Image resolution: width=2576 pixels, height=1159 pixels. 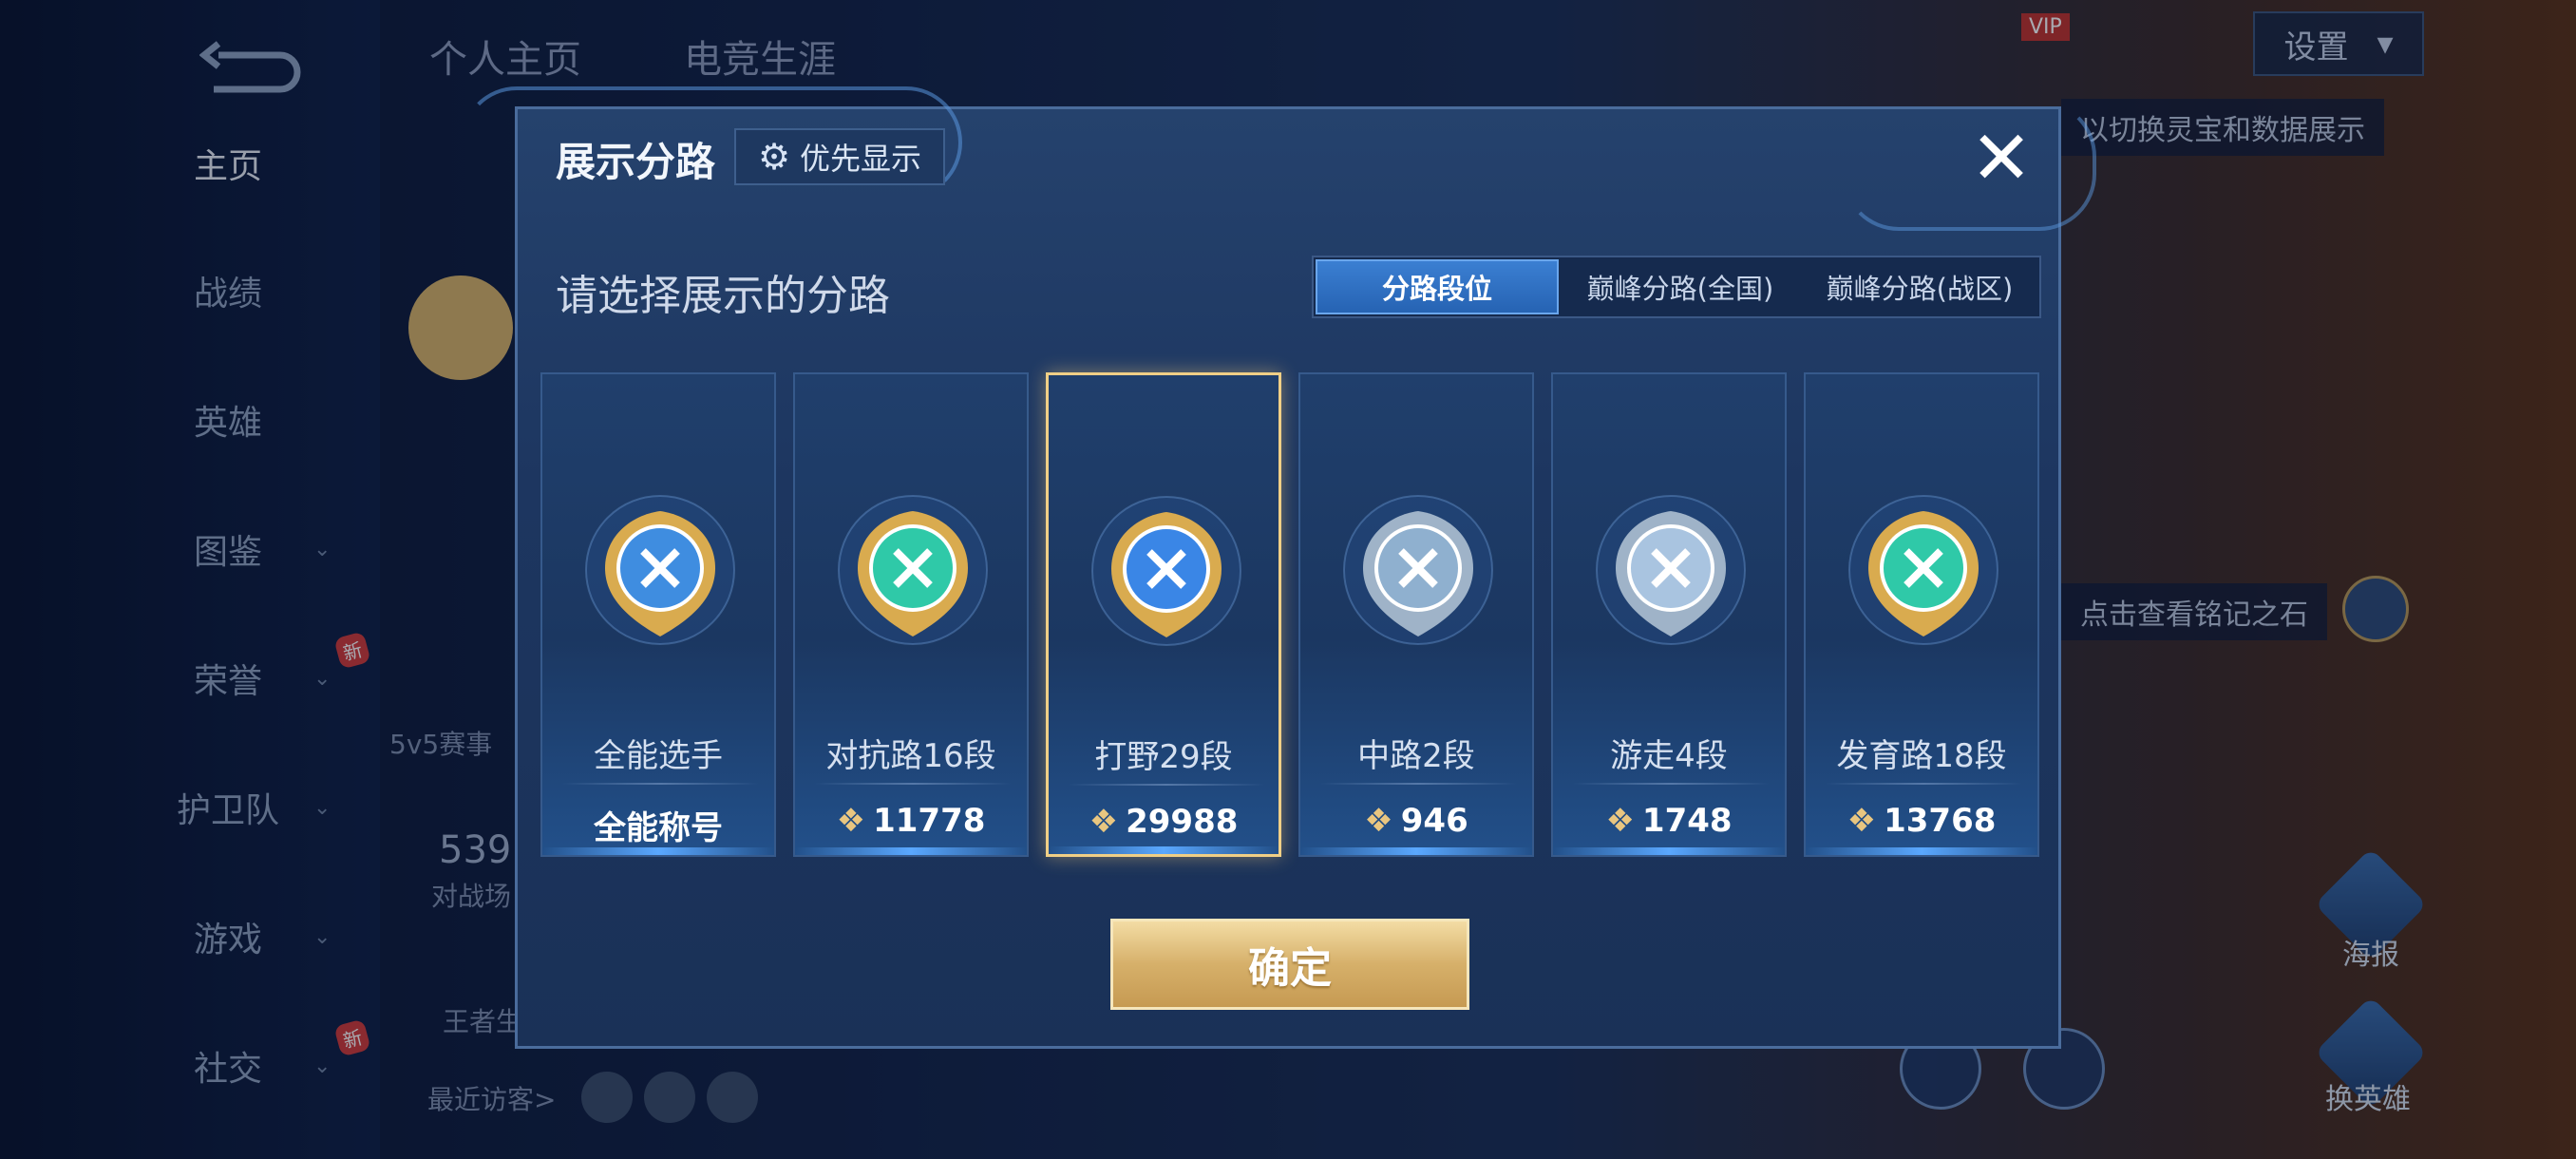 I want to click on lane-card-value: 29988, so click(x=1182, y=822).